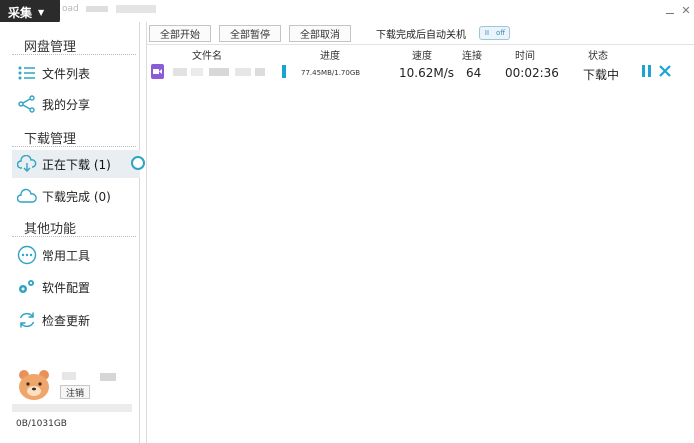 The height and width of the screenshot is (443, 694). Describe the element at coordinates (474, 73) in the screenshot. I see `row-connections: 64` at that location.